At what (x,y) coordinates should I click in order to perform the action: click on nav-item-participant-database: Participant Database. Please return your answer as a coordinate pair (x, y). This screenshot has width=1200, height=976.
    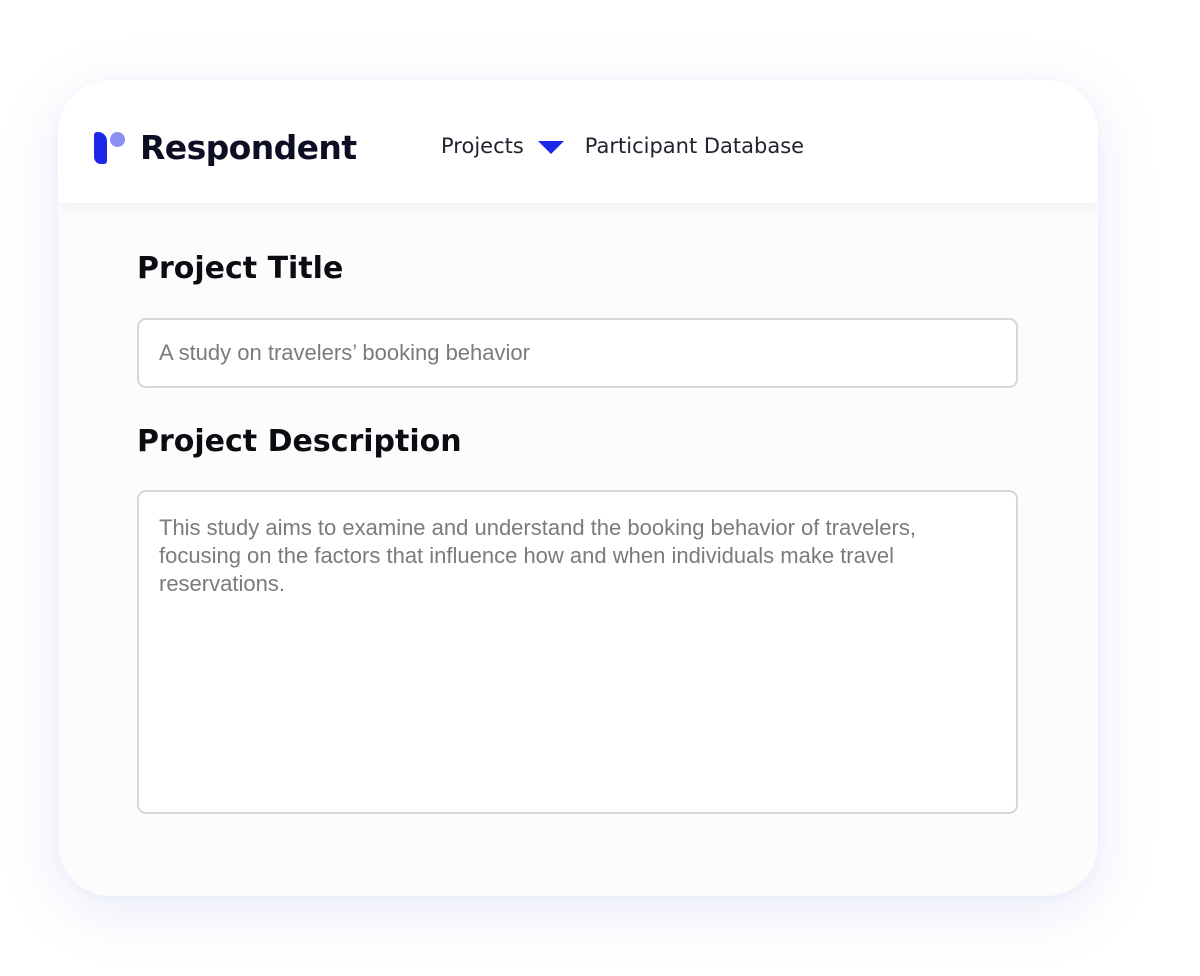
    Looking at the image, I should click on (694, 146).